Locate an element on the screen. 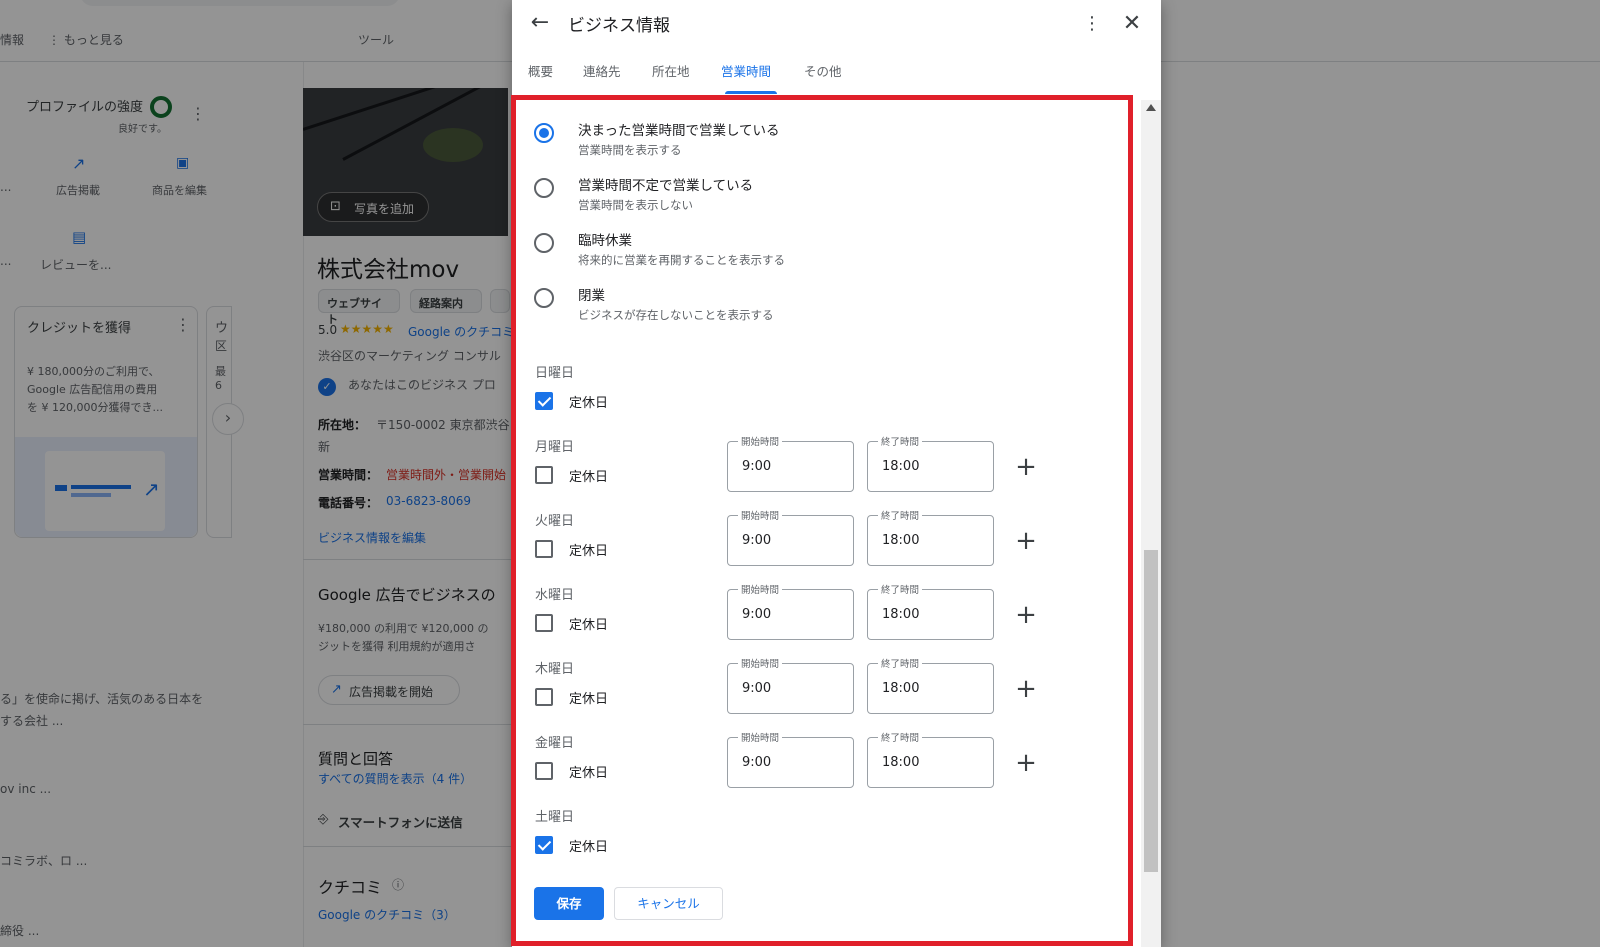  scrollbar is located at coordinates (1151, 523).